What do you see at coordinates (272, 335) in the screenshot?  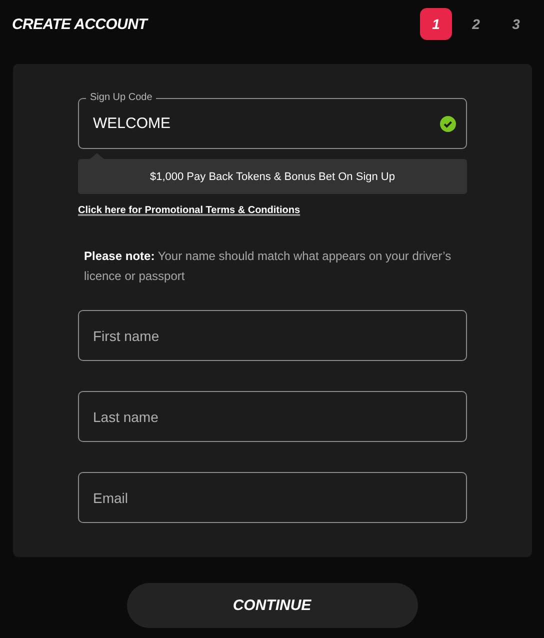 I see `text-field: First name` at bounding box center [272, 335].